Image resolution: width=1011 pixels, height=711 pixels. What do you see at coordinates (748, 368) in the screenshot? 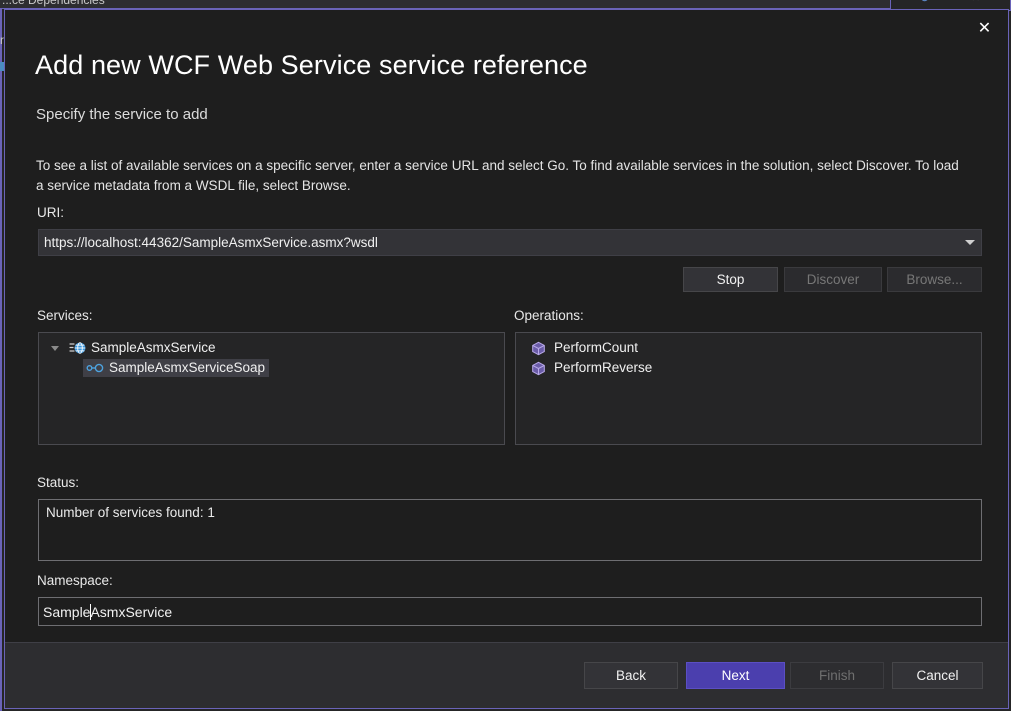
I see `operation-list-item: PerformReverse` at bounding box center [748, 368].